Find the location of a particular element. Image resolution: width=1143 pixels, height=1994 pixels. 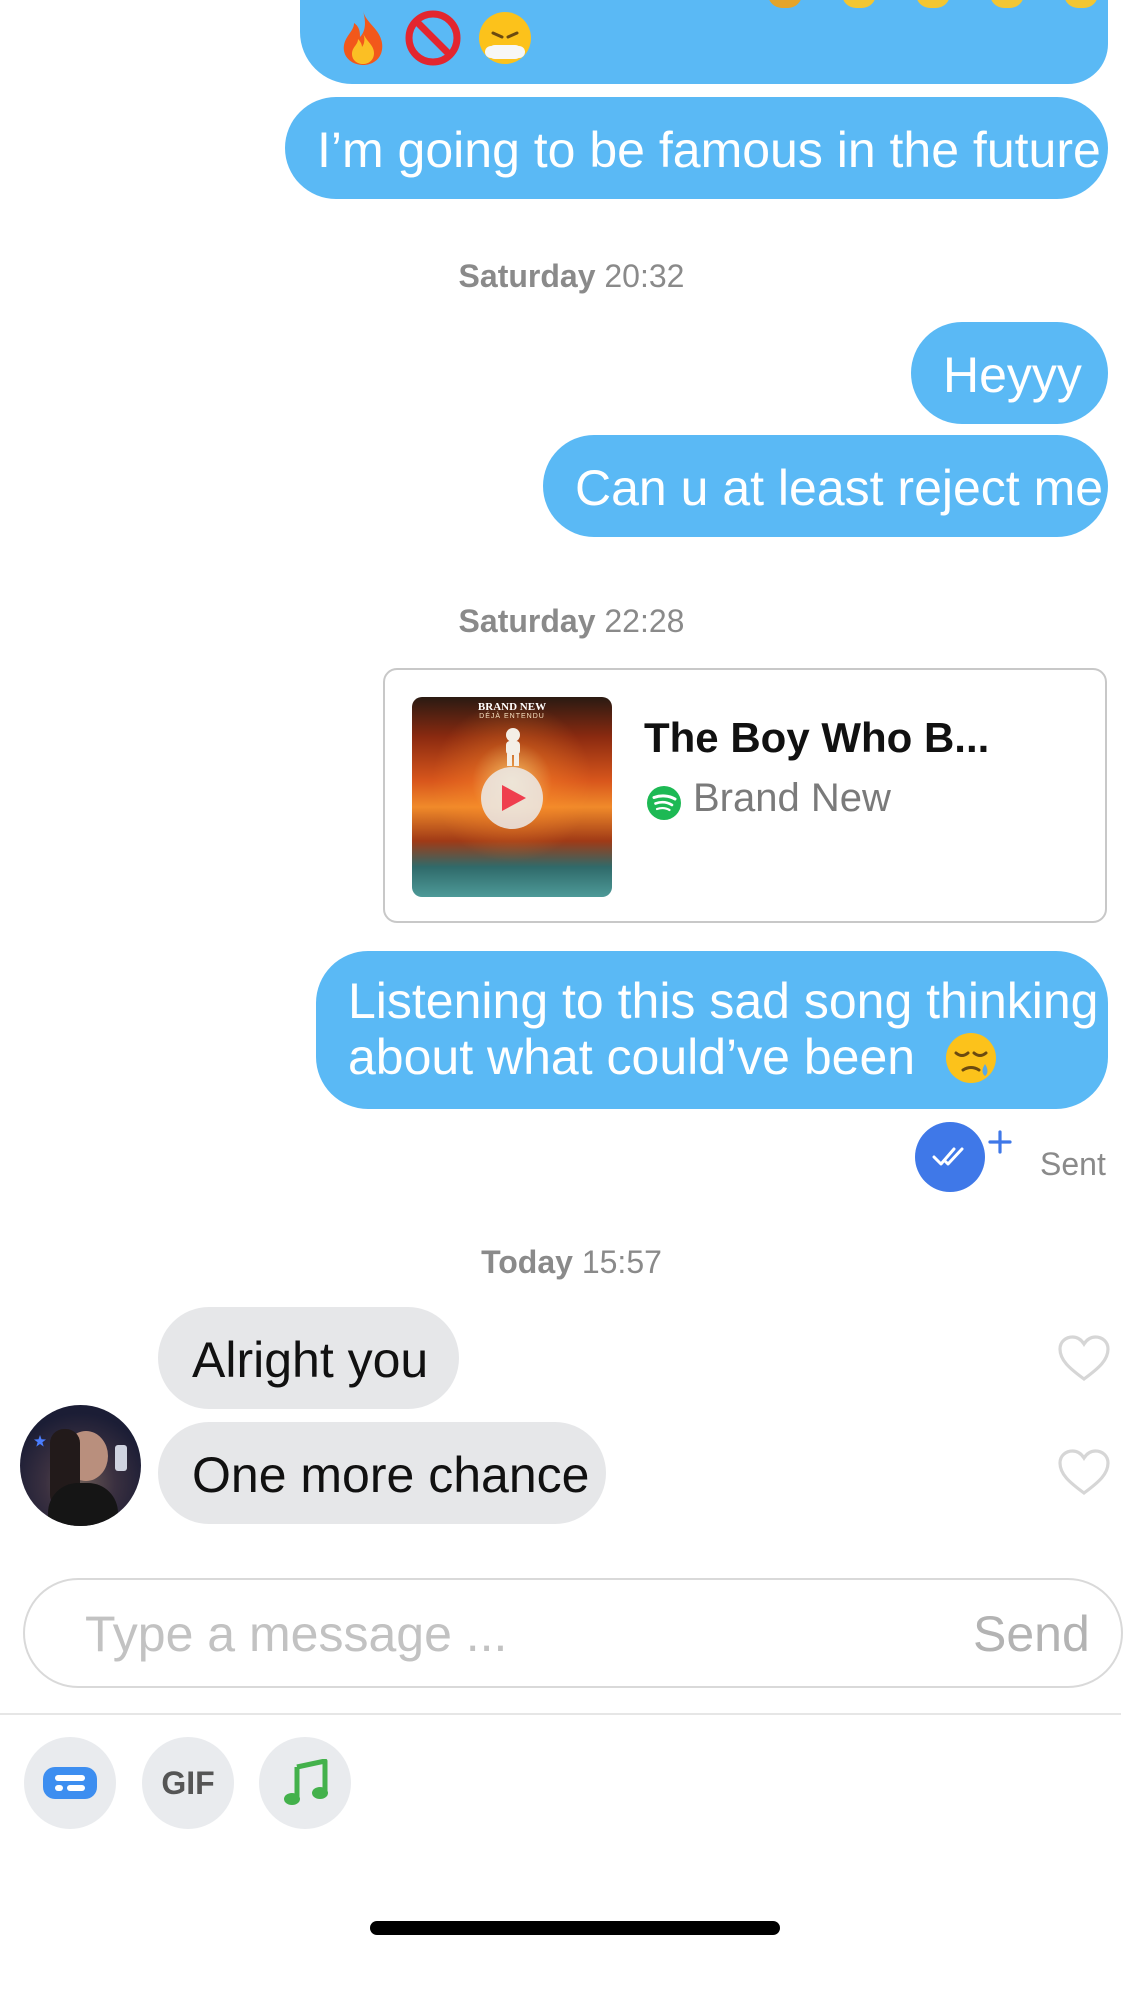

read-receipt-badge is located at coordinates (950, 1157).